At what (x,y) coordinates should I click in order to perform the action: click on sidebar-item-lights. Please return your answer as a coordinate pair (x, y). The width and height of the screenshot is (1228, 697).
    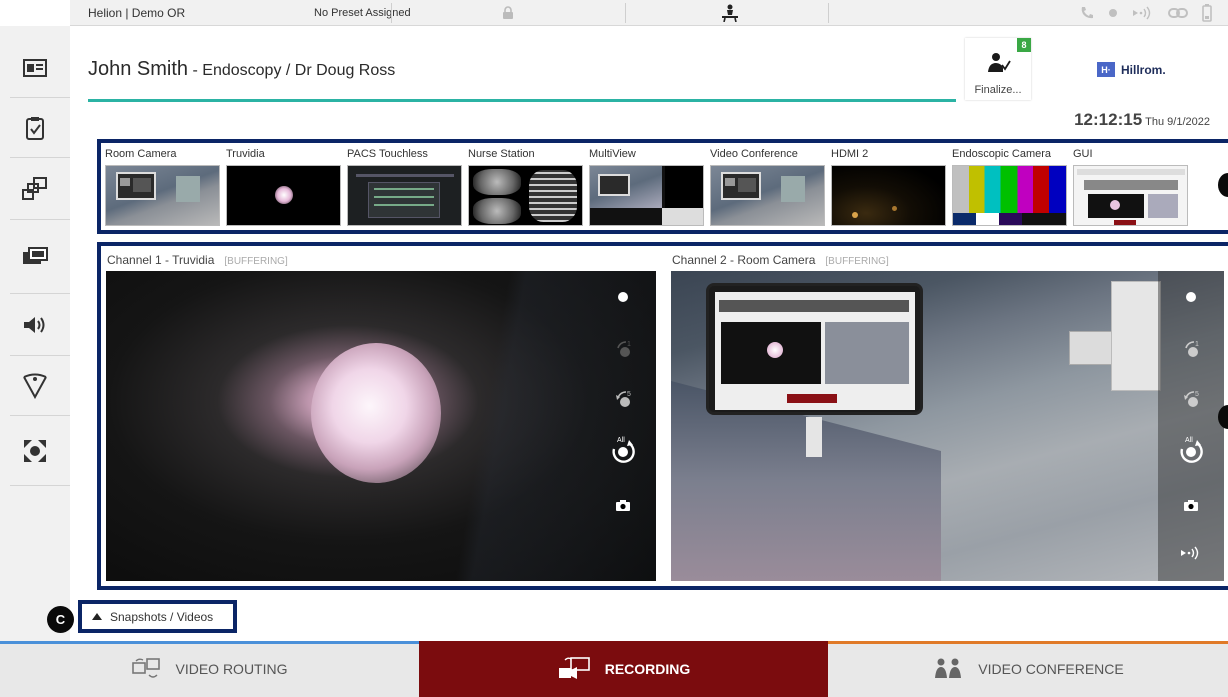
    Looking at the image, I should click on (35, 386).